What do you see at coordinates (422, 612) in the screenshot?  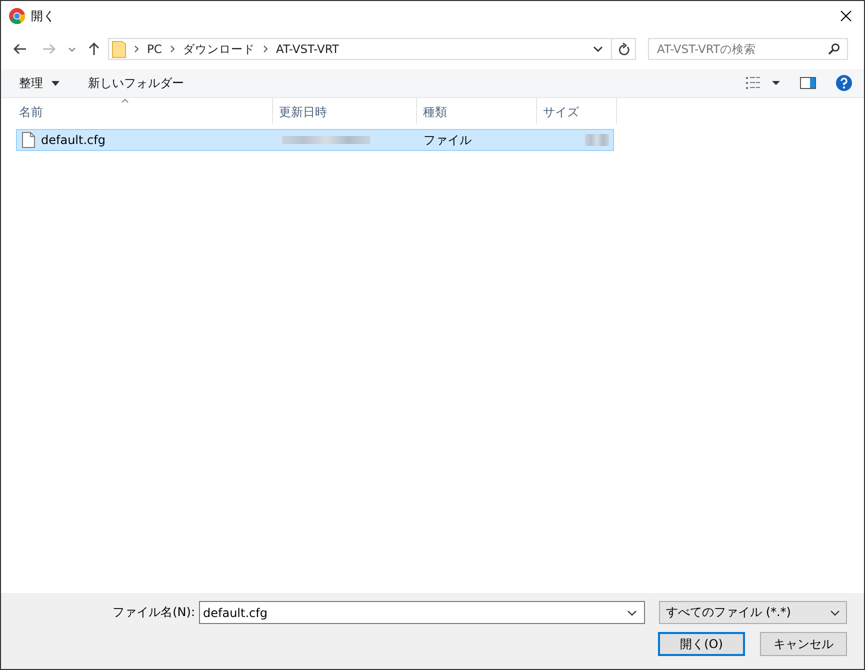 I see `file-name-field: default.cfg` at bounding box center [422, 612].